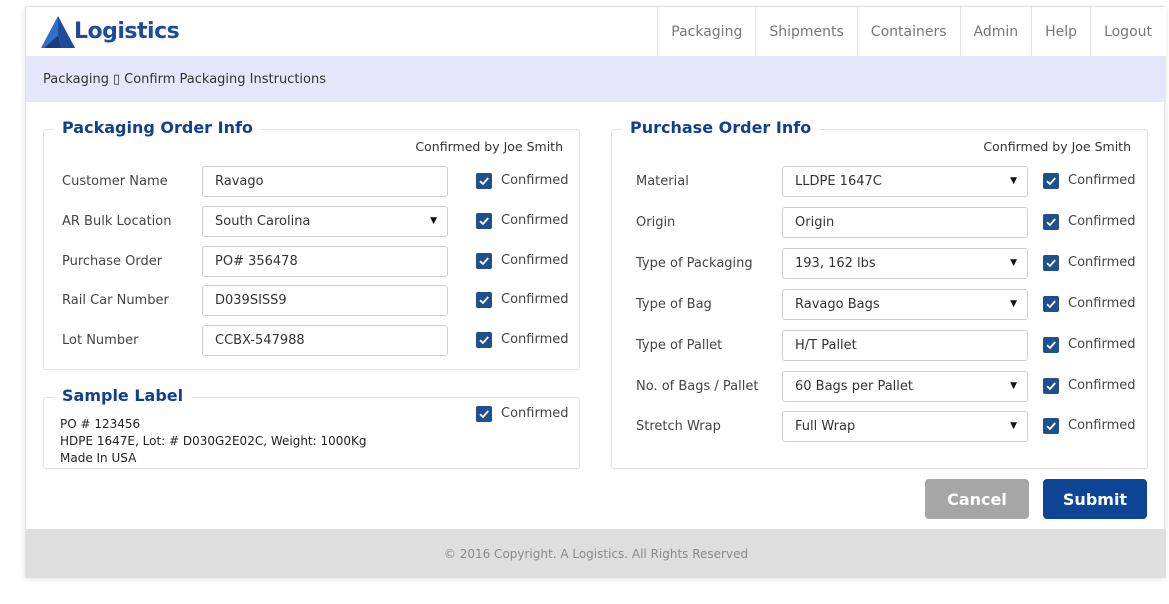  Describe the element at coordinates (325, 261) in the screenshot. I see `purchase-order-input: PO# 356478` at that location.